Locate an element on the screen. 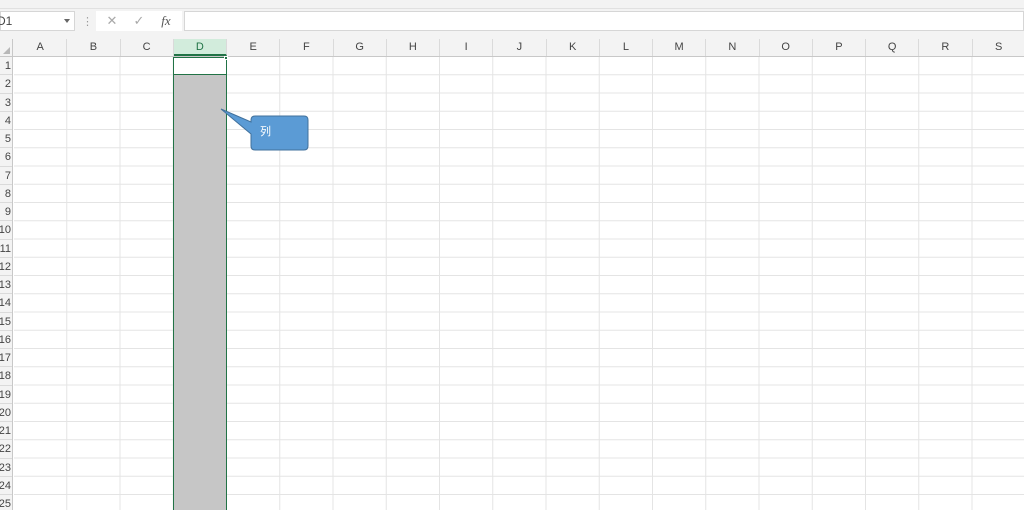  row-number: 7 is located at coordinates (7, 175).